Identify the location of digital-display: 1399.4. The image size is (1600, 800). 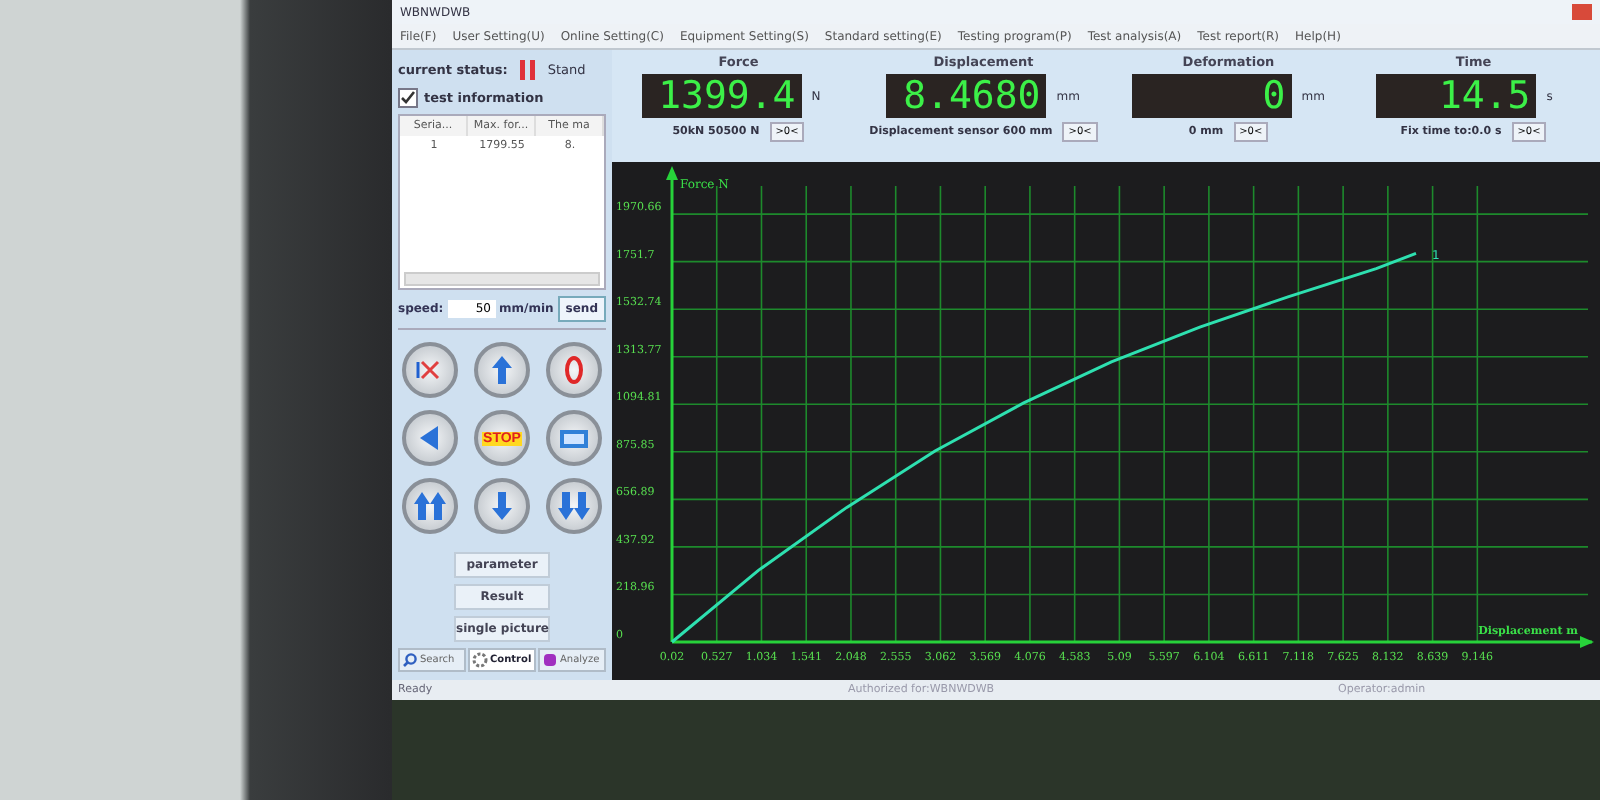
(721, 96).